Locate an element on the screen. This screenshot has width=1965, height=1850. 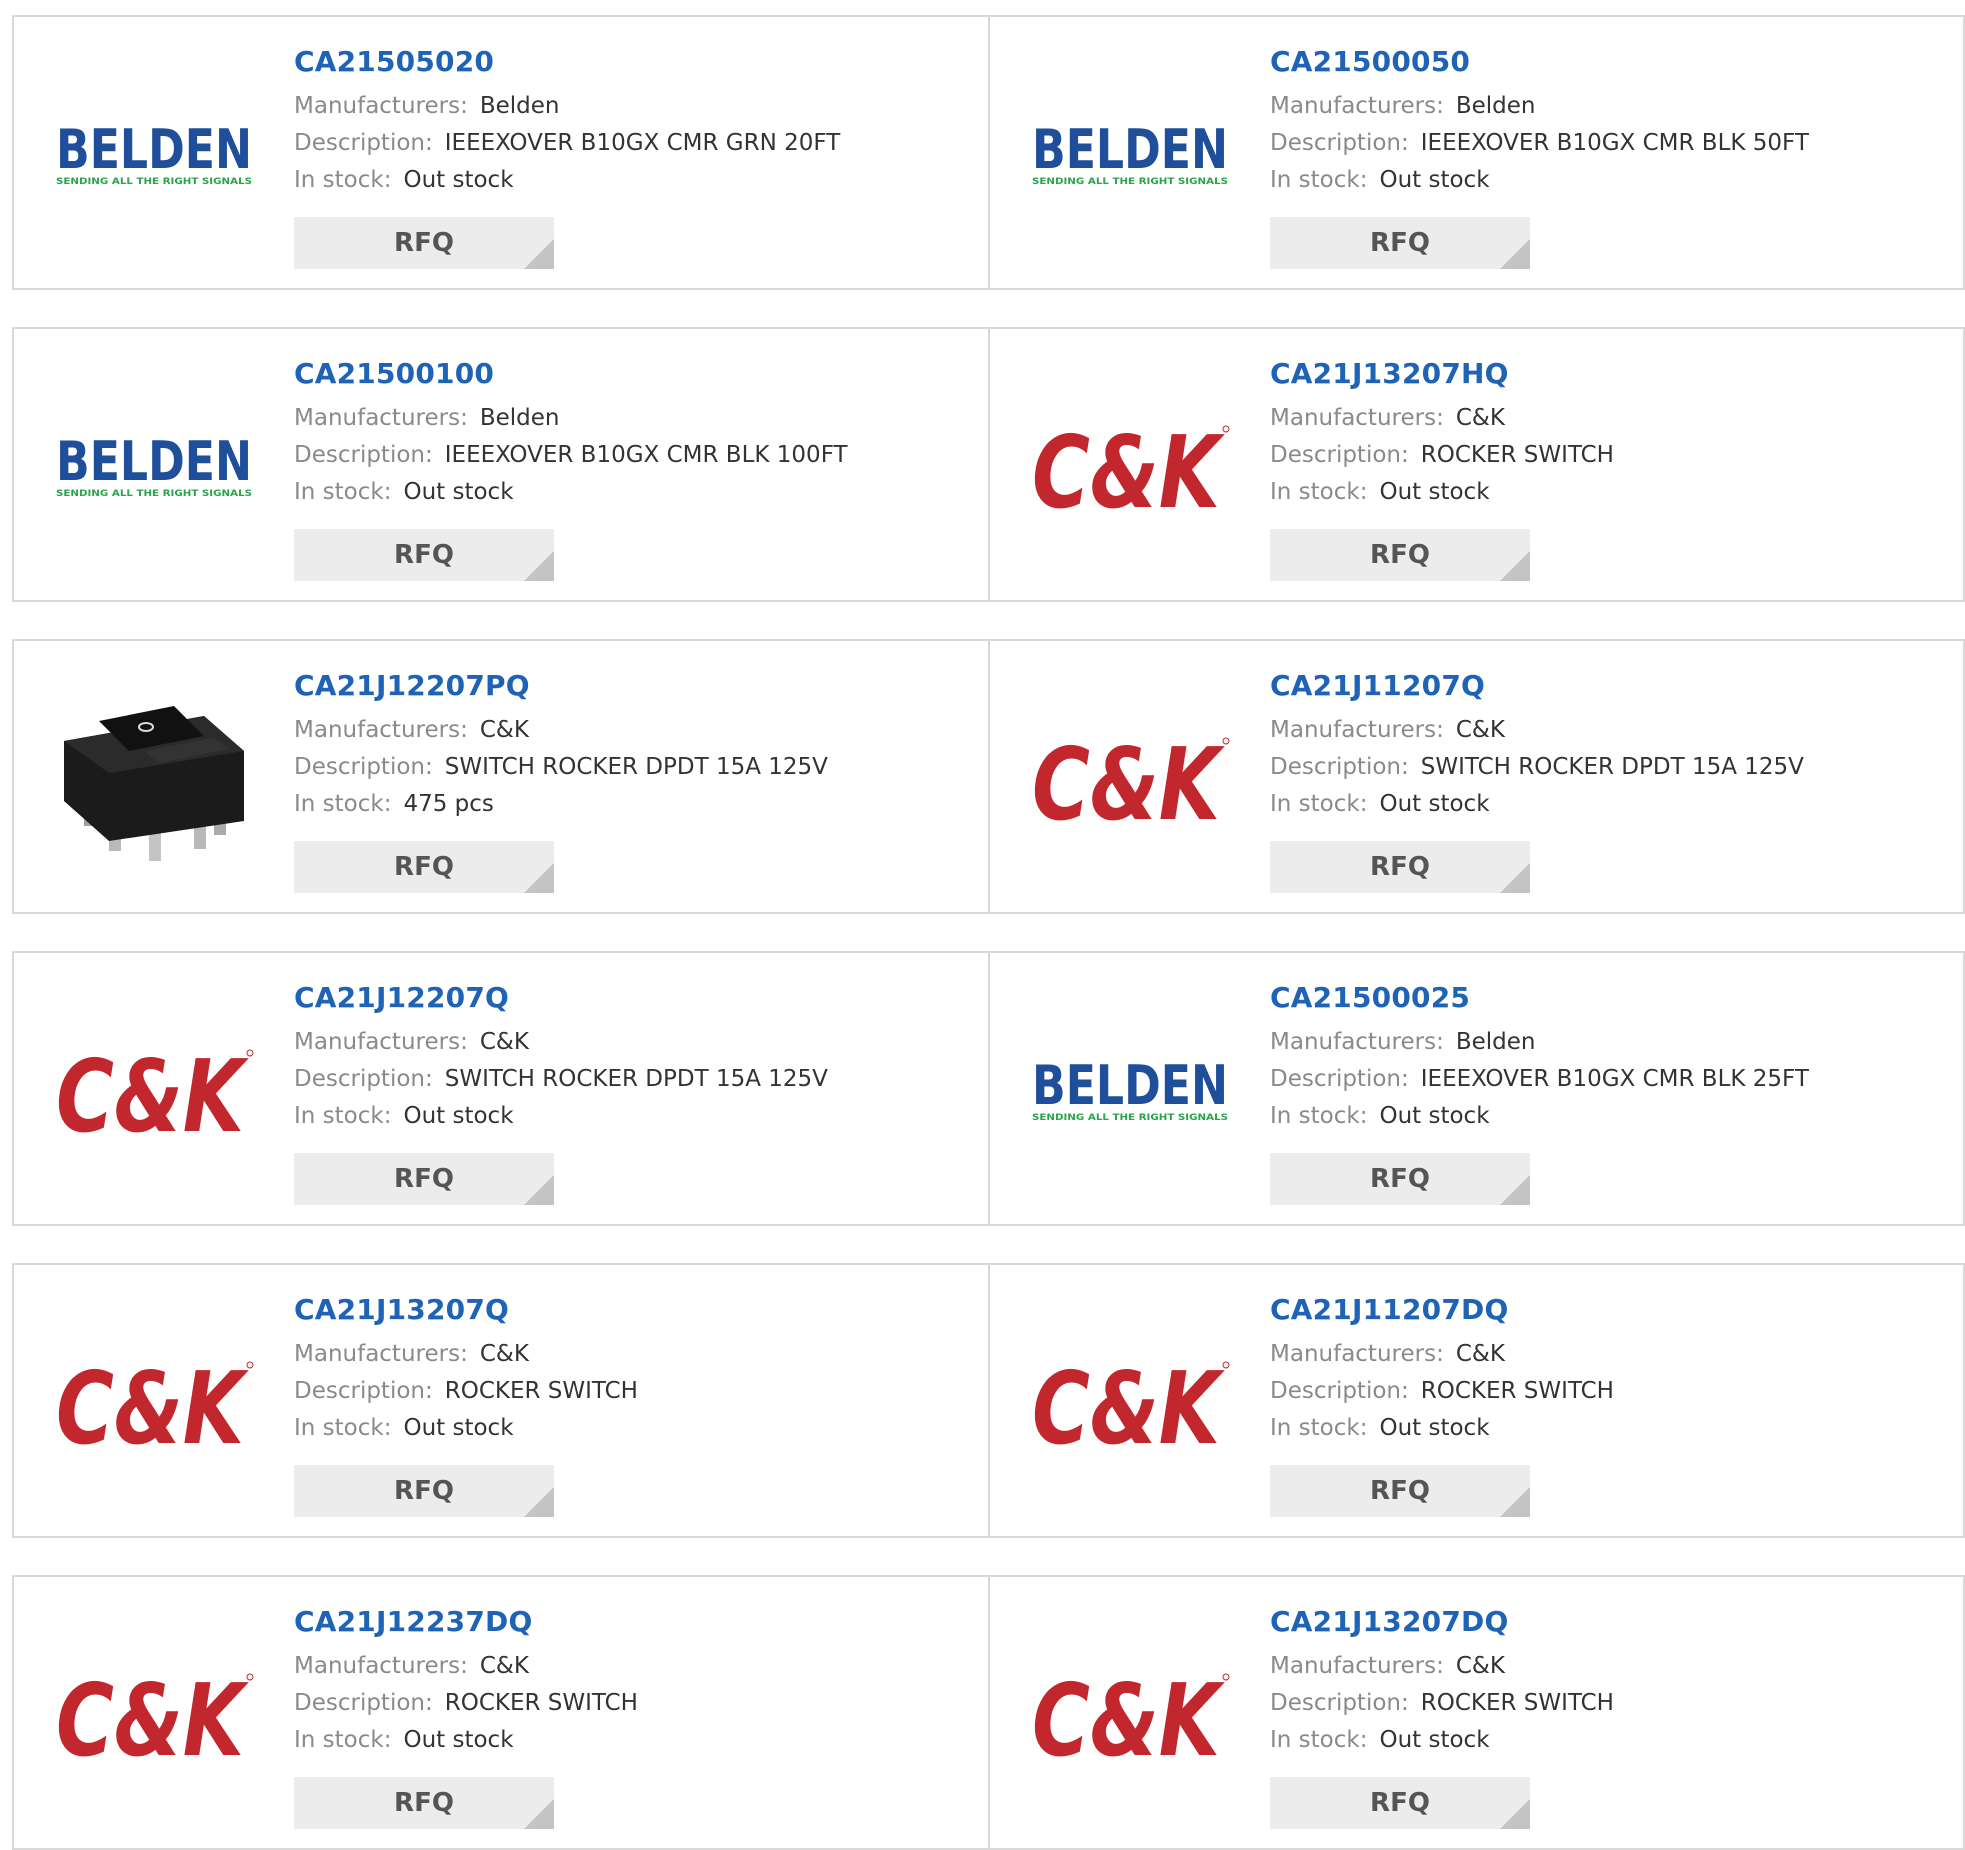
description-row: Description: ROCKER SWITCH is located at coordinates (1611, 1703).